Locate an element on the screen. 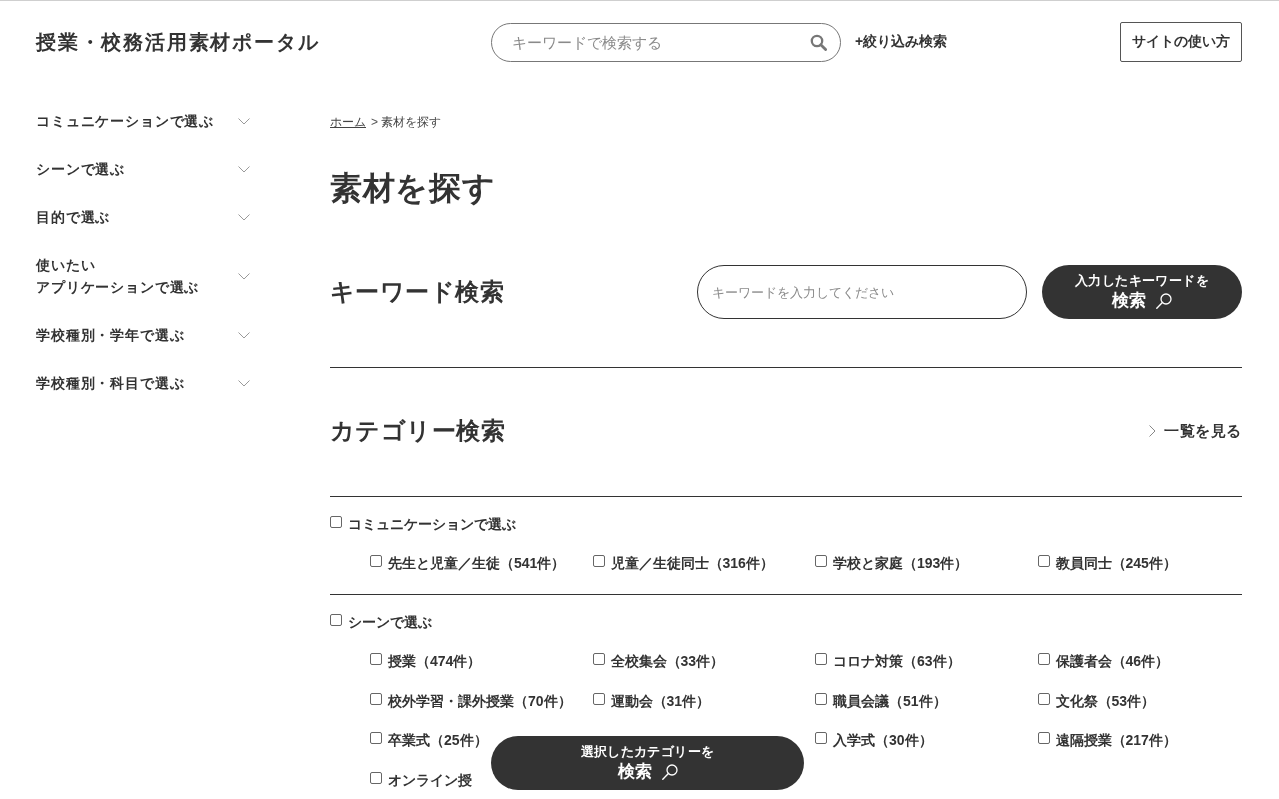 This screenshot has width=1279, height=799. checkbox-label: 教員同士（245件） is located at coordinates (1116, 563).